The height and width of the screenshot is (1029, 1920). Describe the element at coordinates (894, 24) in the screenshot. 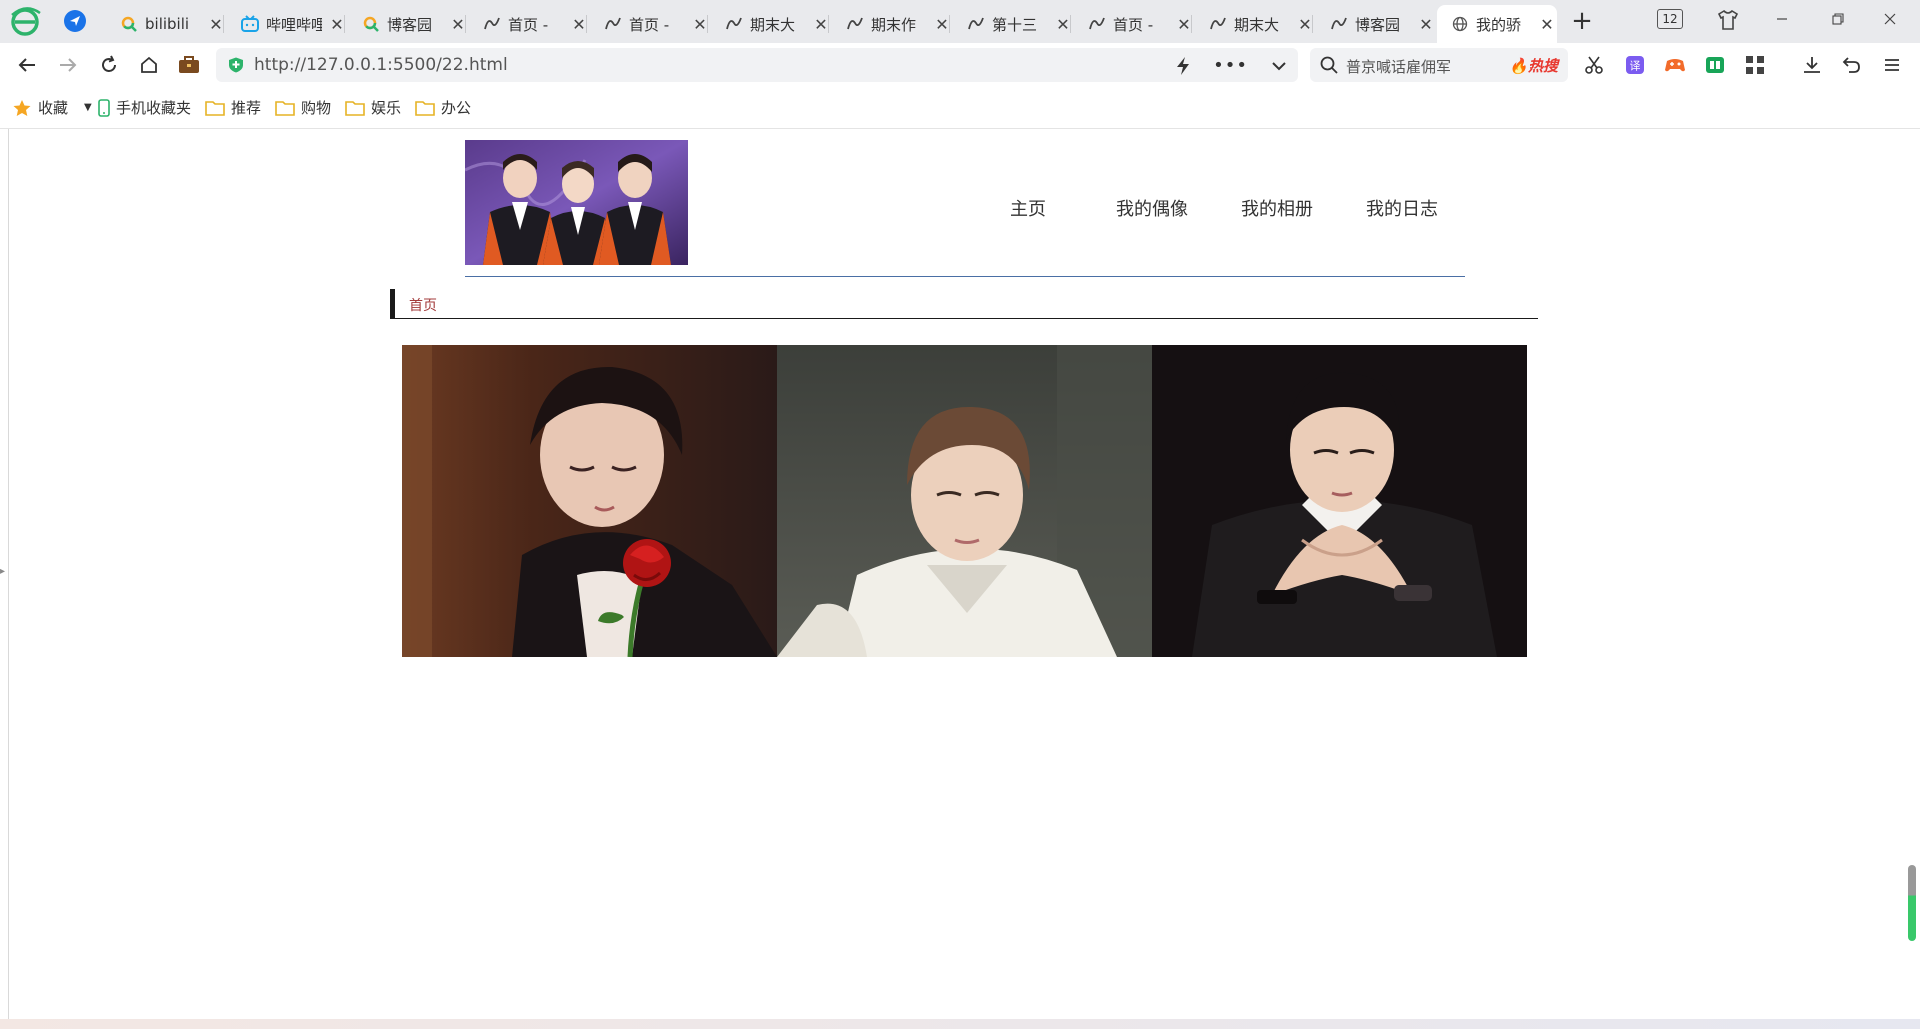

I see `tab-title: 期末作` at that location.